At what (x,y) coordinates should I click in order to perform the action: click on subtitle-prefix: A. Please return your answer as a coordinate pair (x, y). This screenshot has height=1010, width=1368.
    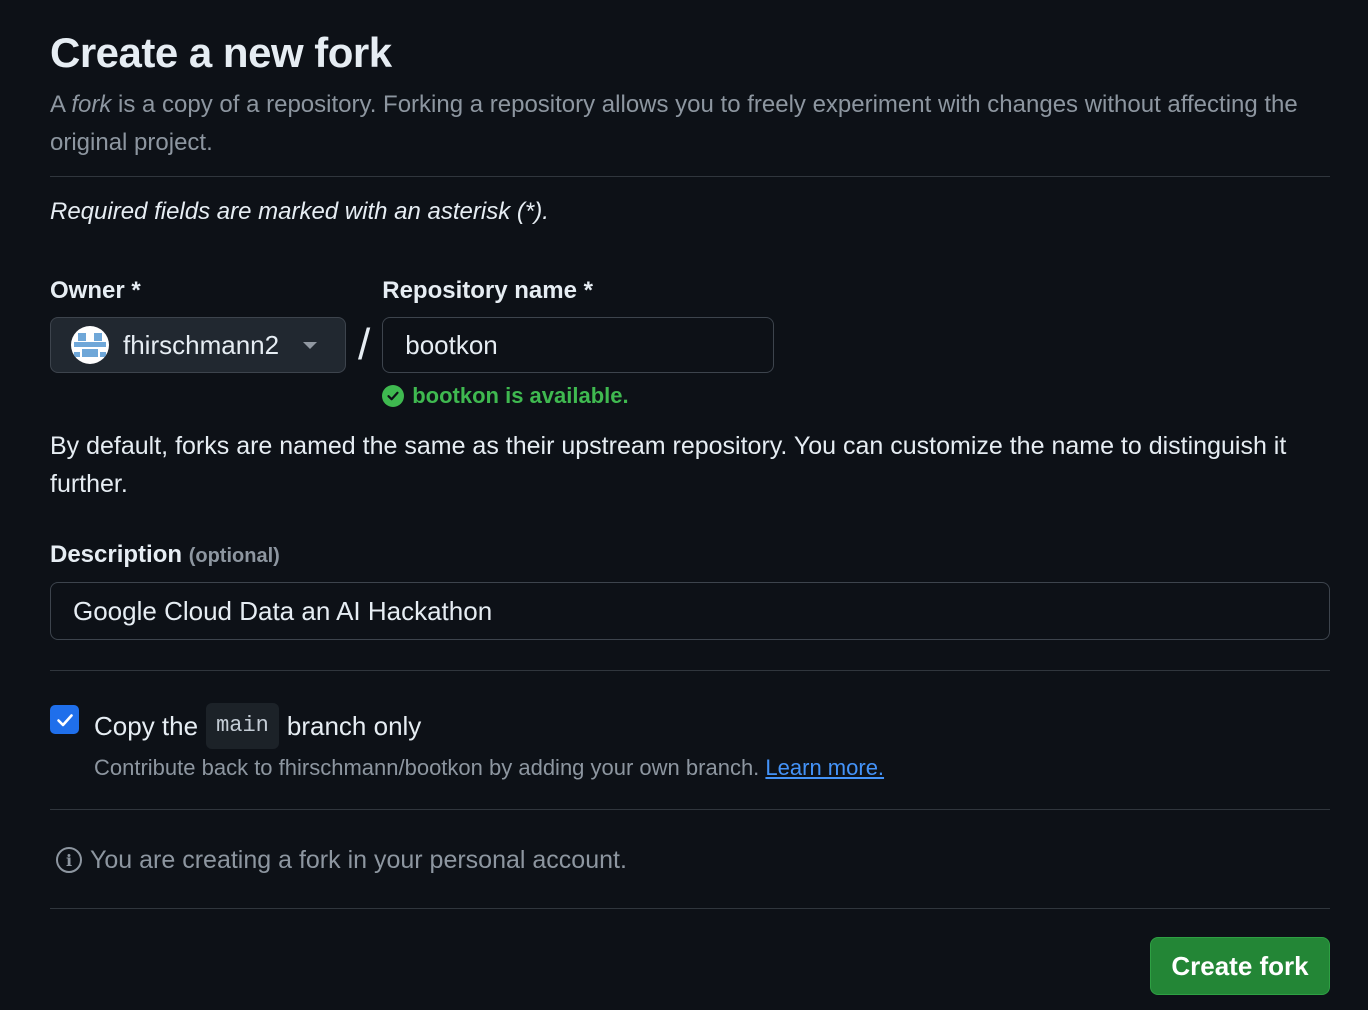
    Looking at the image, I should click on (61, 104).